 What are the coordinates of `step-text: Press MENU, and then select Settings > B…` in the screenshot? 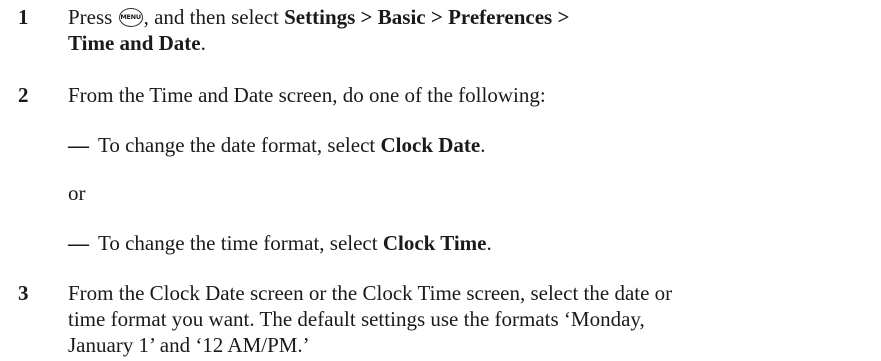 It's located at (468, 30).